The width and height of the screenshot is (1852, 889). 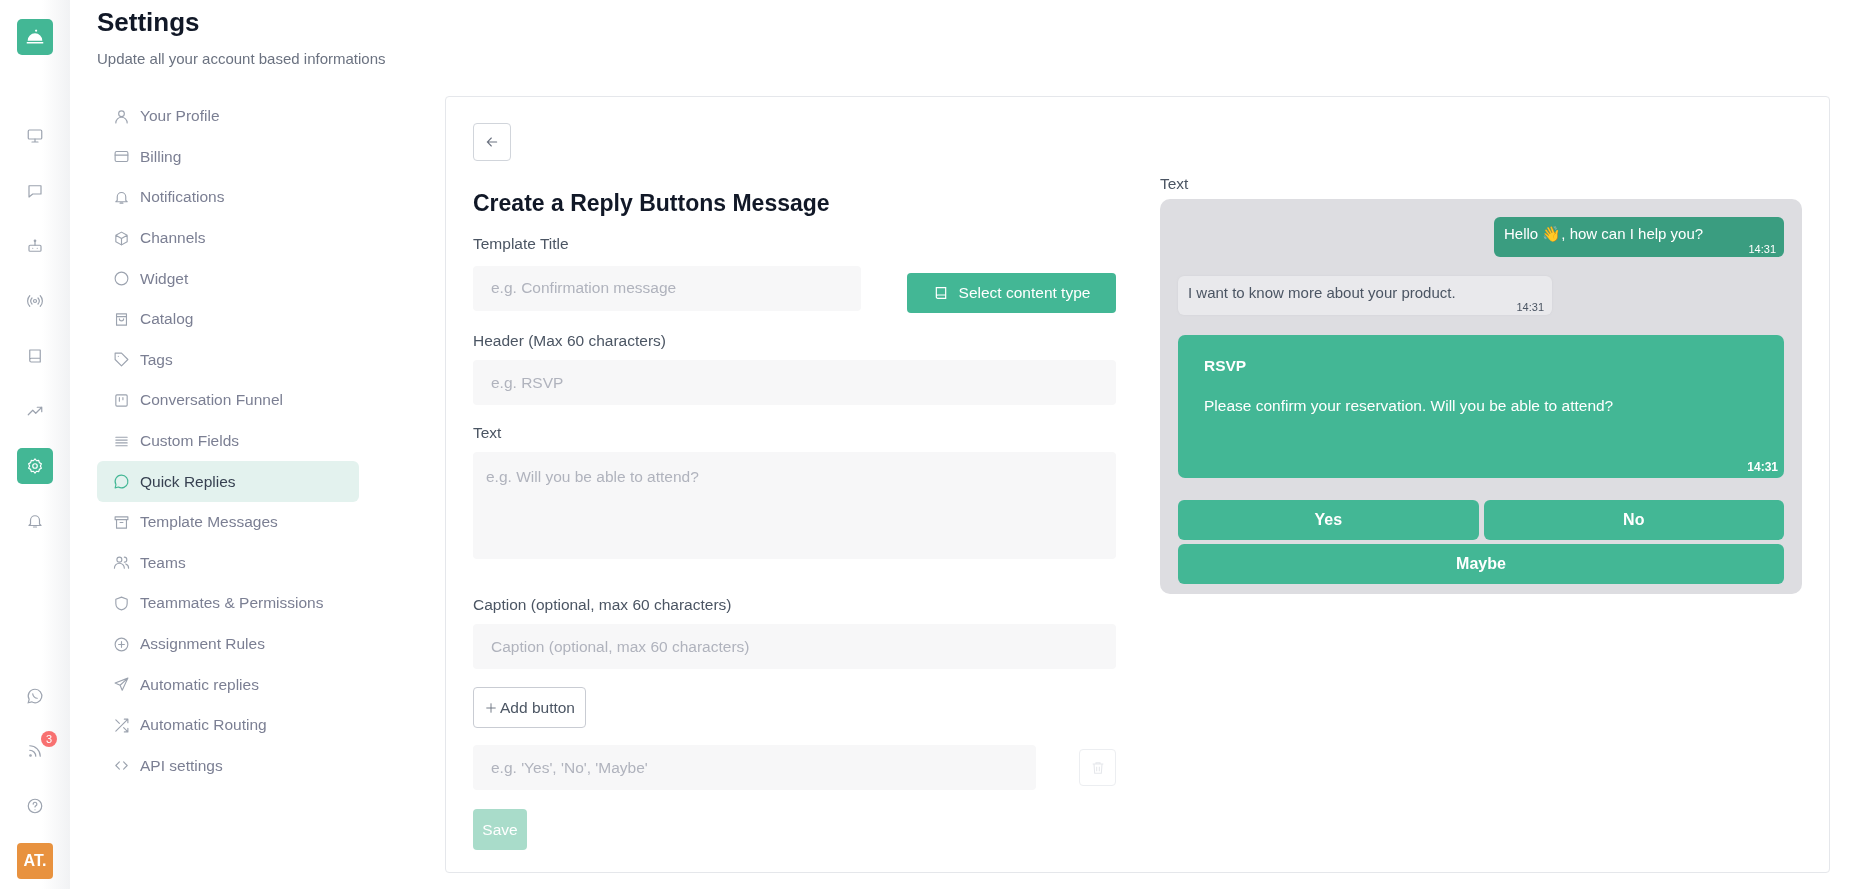 What do you see at coordinates (228, 278) in the screenshot?
I see `settings-menu-item: Widget` at bounding box center [228, 278].